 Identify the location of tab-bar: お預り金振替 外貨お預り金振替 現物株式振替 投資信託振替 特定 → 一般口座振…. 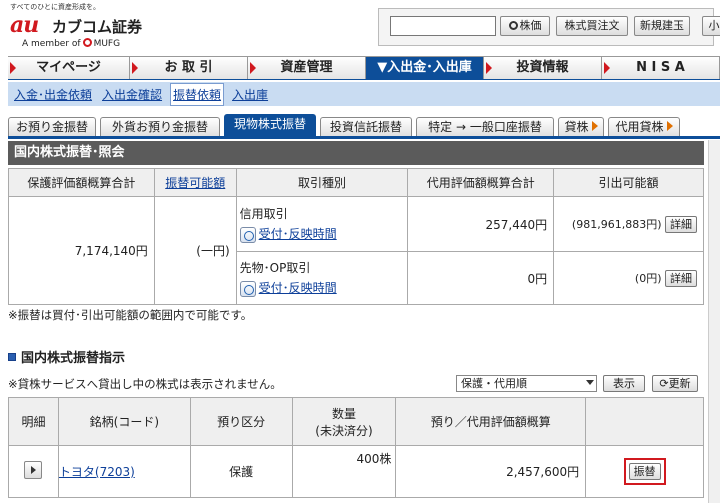
(364, 126).